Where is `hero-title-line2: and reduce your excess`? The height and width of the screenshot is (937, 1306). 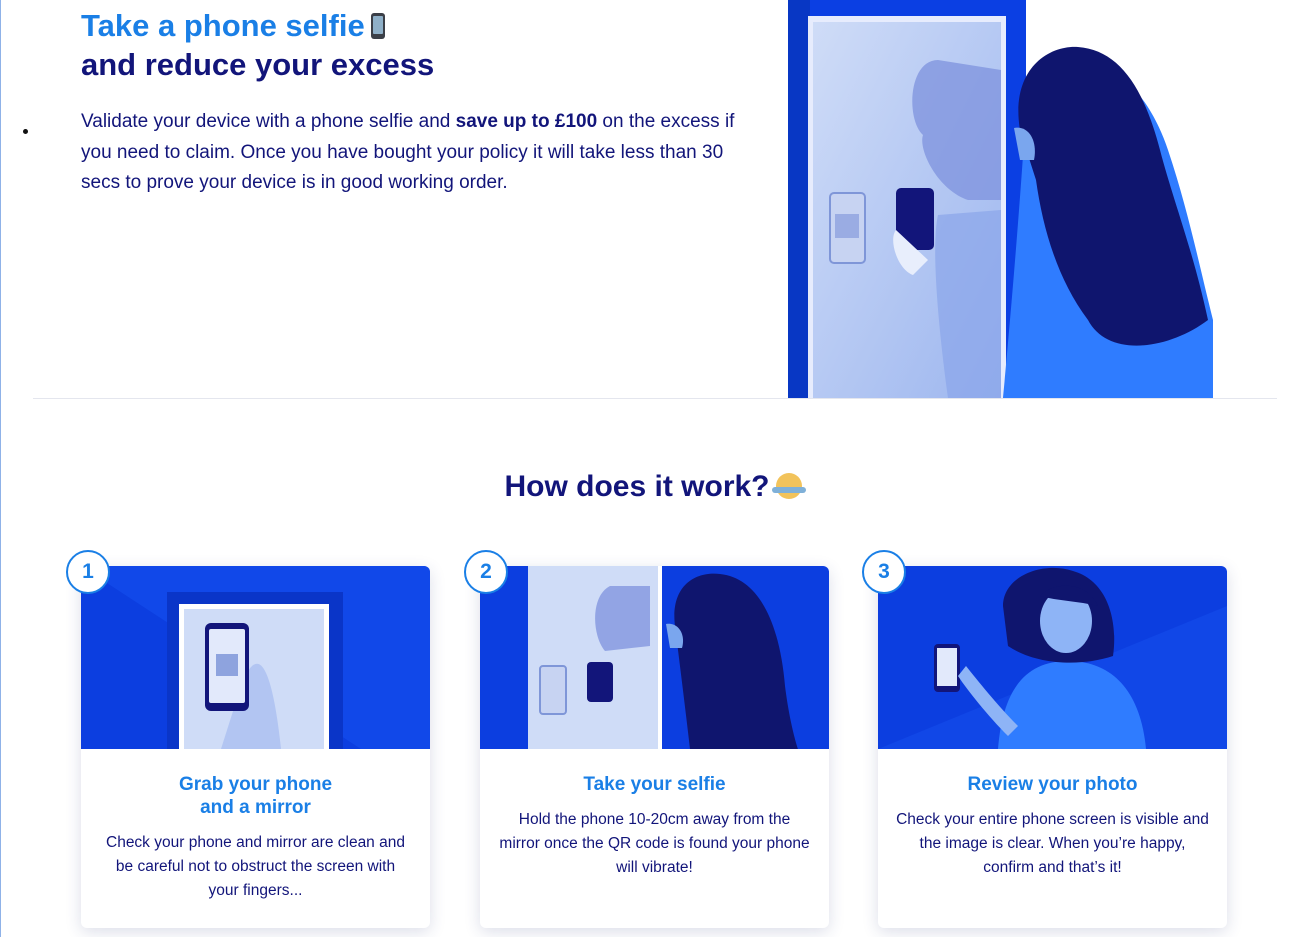 hero-title-line2: and reduce your excess is located at coordinates (258, 64).